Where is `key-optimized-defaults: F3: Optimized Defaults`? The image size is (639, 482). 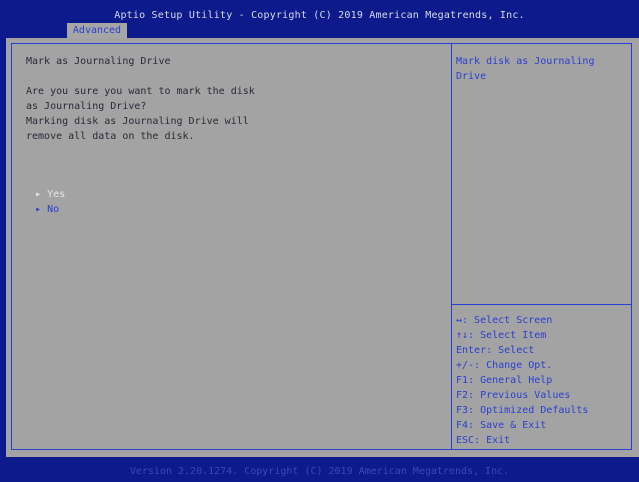 key-optimized-defaults: F3: Optimized Defaults is located at coordinates (522, 410).